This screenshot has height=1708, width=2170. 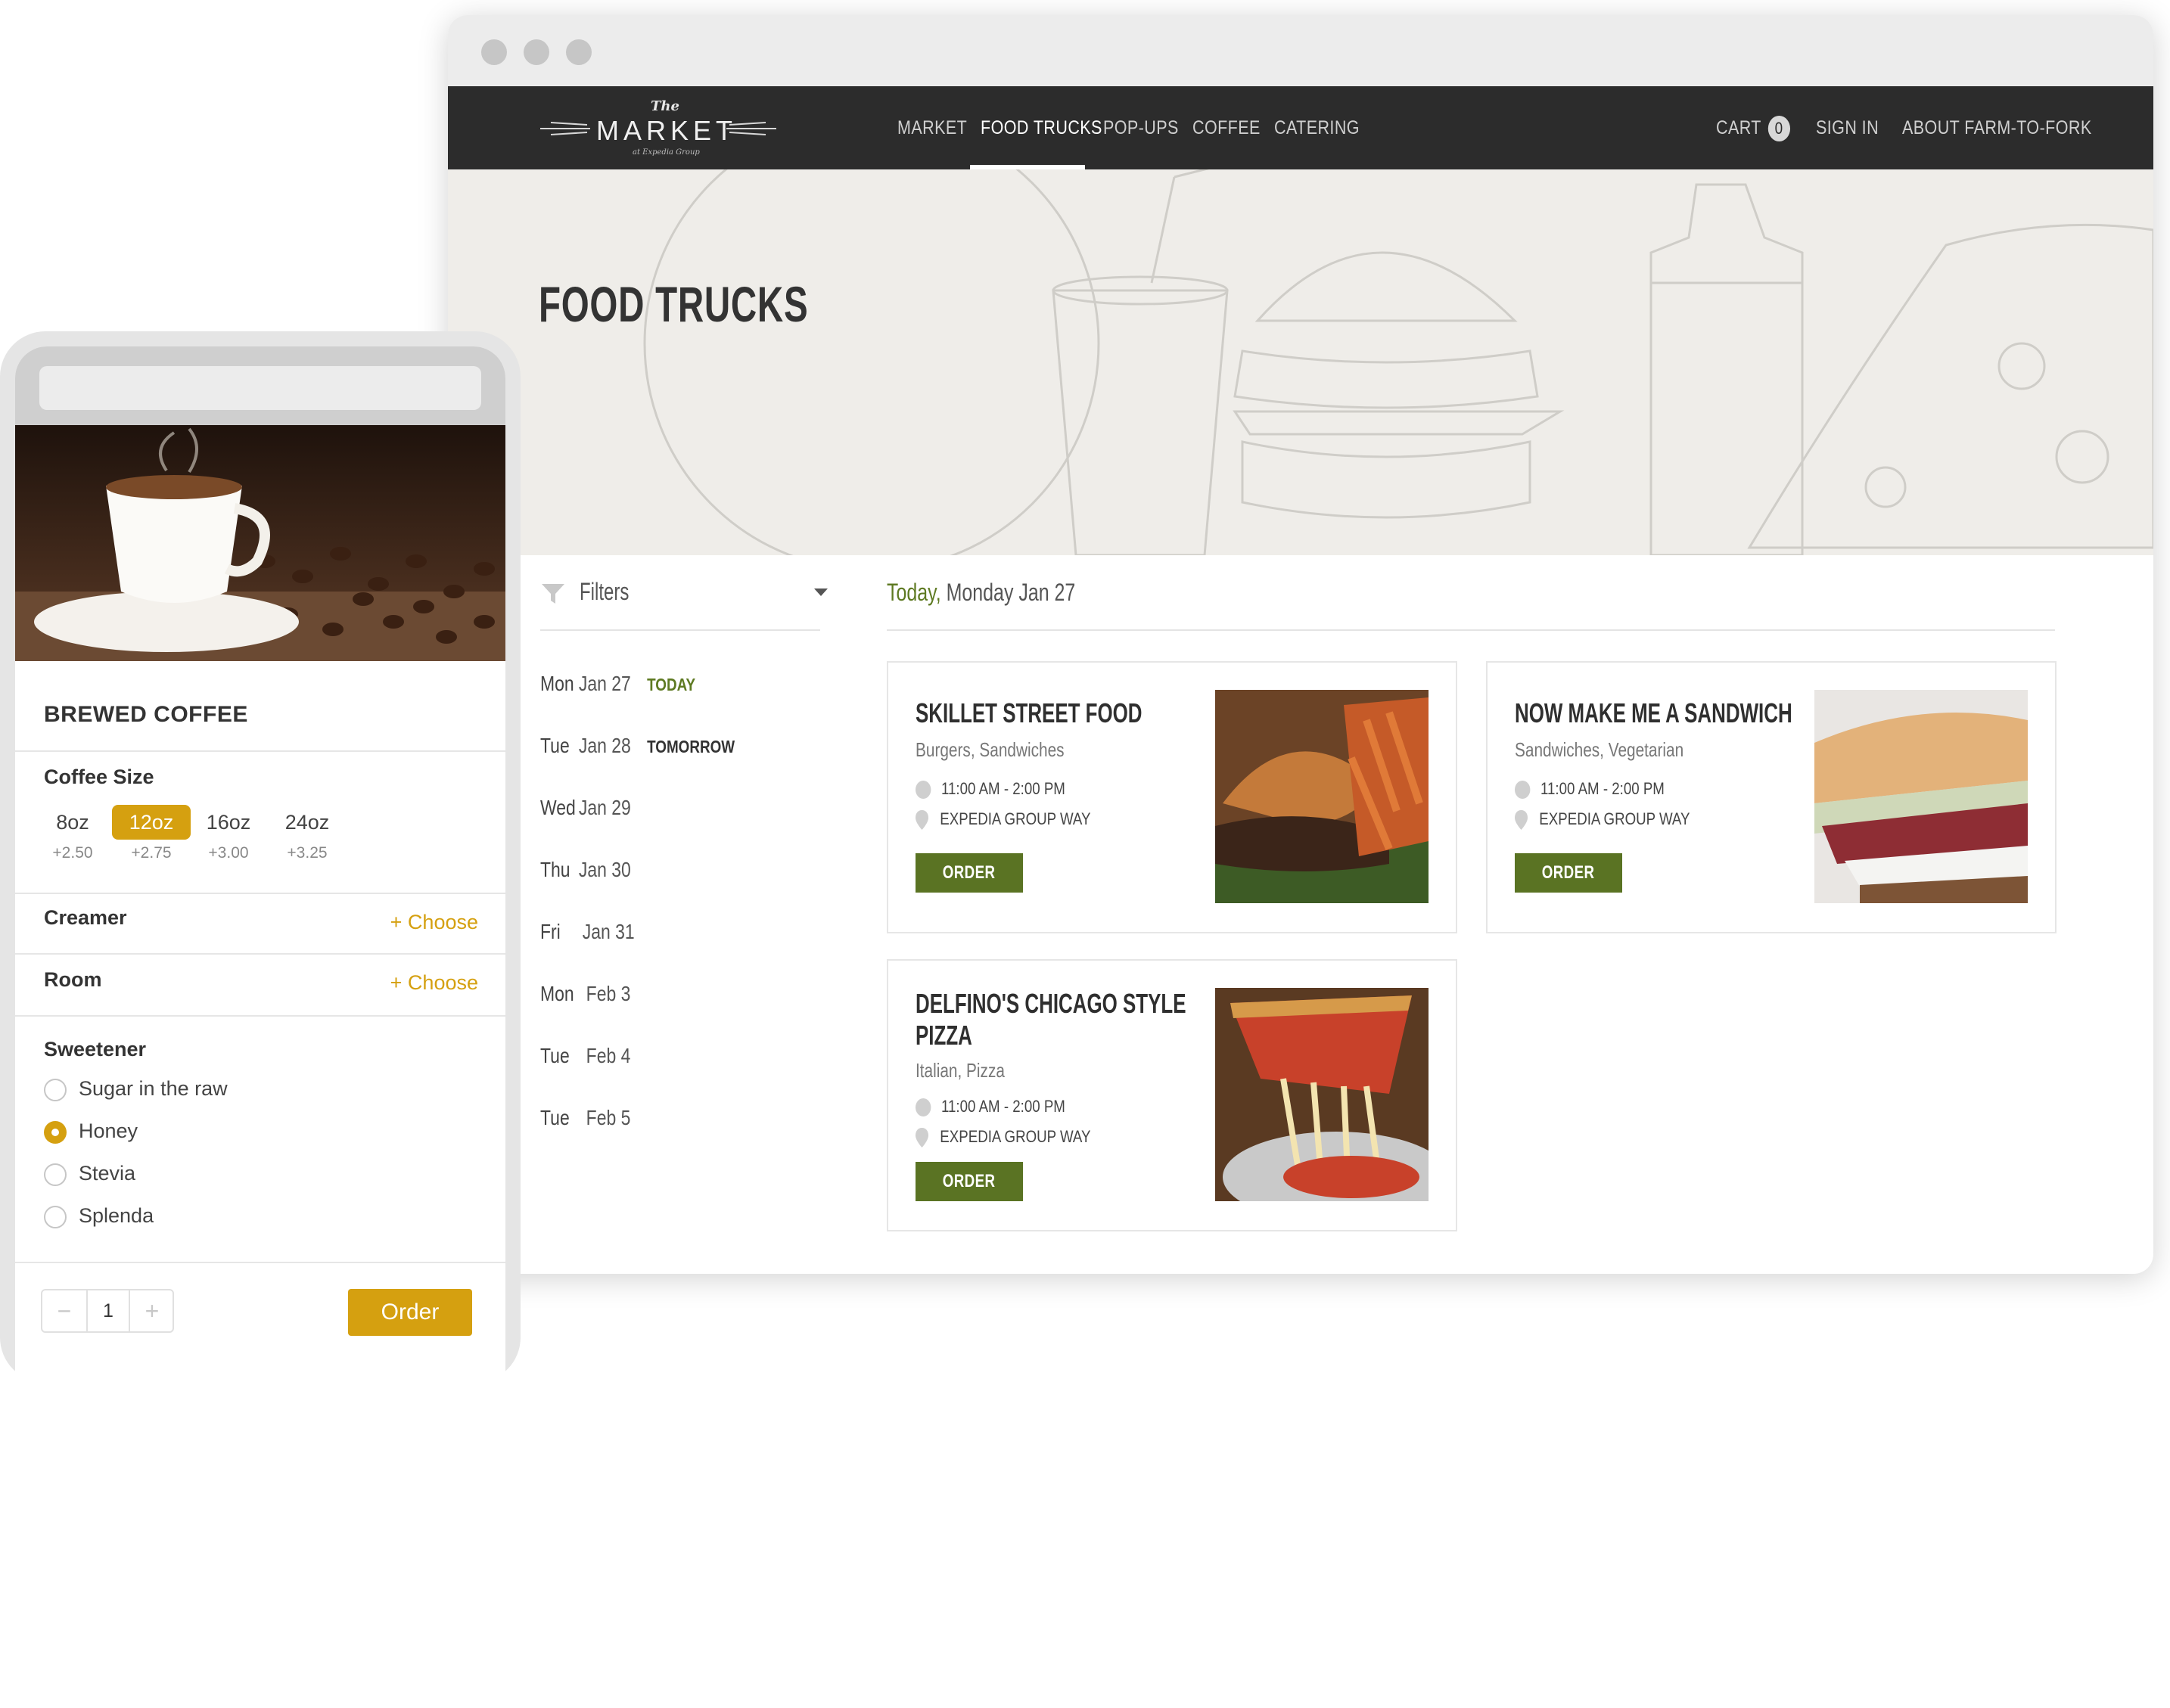 I want to click on size-option-12oz: 12oz +2.75, so click(x=151, y=833).